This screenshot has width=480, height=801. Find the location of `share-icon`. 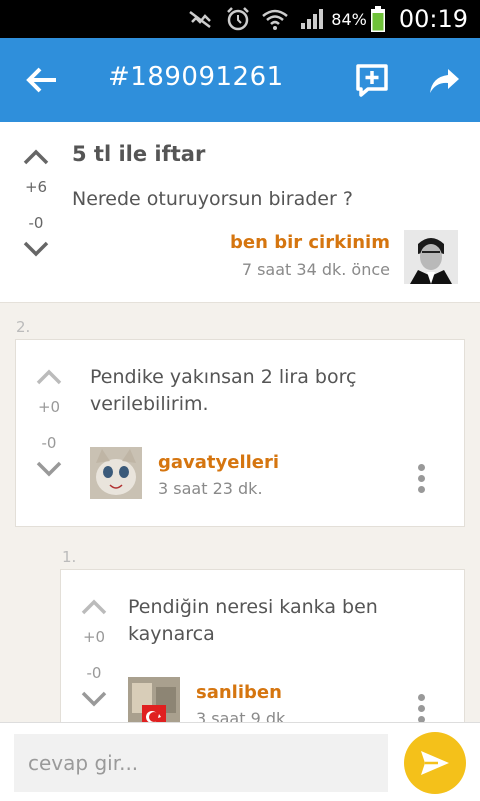

share-icon is located at coordinates (444, 80).